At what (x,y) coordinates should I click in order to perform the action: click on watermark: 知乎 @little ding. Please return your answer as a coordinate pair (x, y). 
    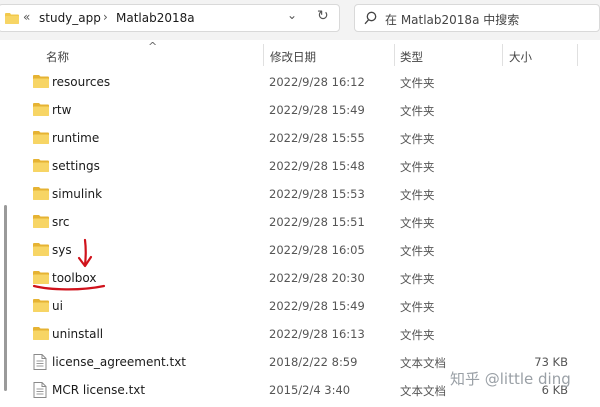
    Looking at the image, I should click on (510, 379).